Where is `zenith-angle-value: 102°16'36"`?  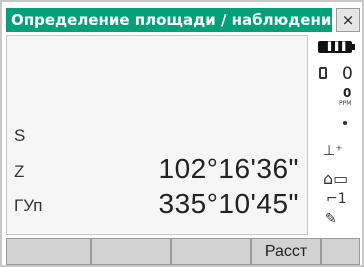
zenith-angle-value: 102°16'36" is located at coordinates (228, 168).